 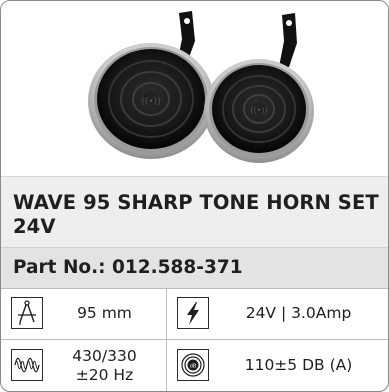 I want to click on lightning-bolt-icon, so click(x=193, y=313).